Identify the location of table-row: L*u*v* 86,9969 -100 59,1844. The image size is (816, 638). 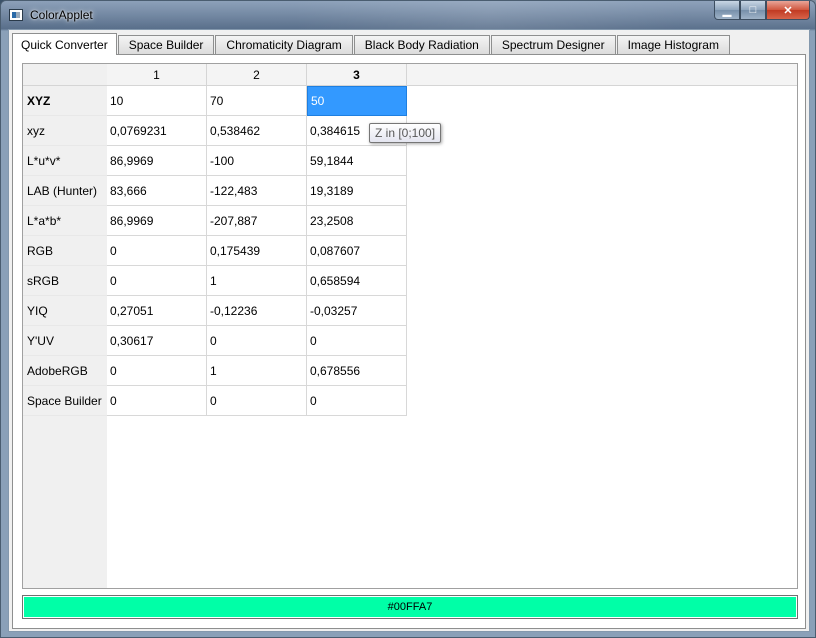
(215, 161).